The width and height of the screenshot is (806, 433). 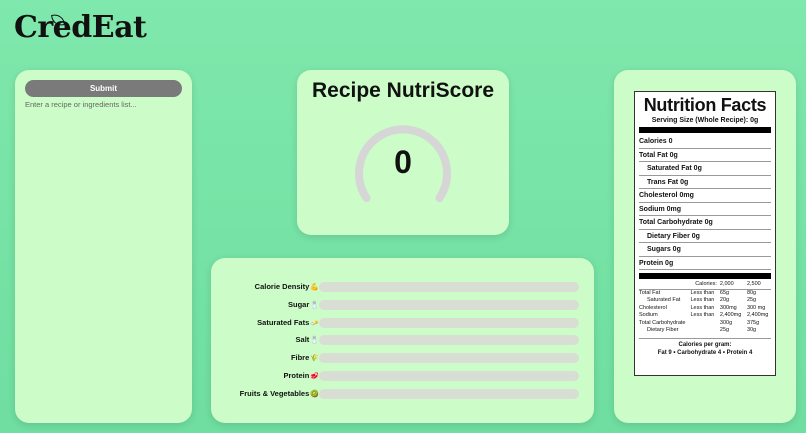 What do you see at coordinates (705, 209) in the screenshot?
I see `nutrition-row: Sodium 0mg` at bounding box center [705, 209].